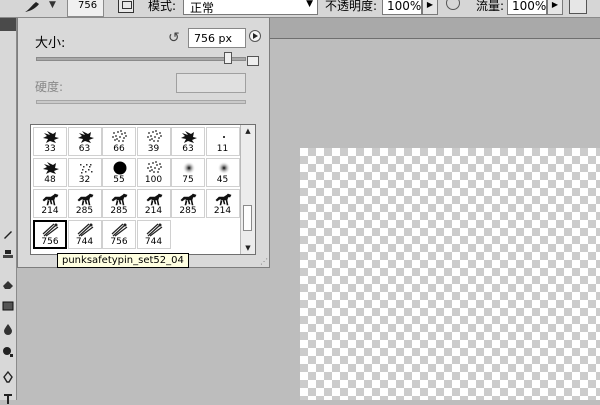 The width and height of the screenshot is (600, 405). Describe the element at coordinates (351, 6) in the screenshot. I see `opacity-label: 不透明度:` at that location.